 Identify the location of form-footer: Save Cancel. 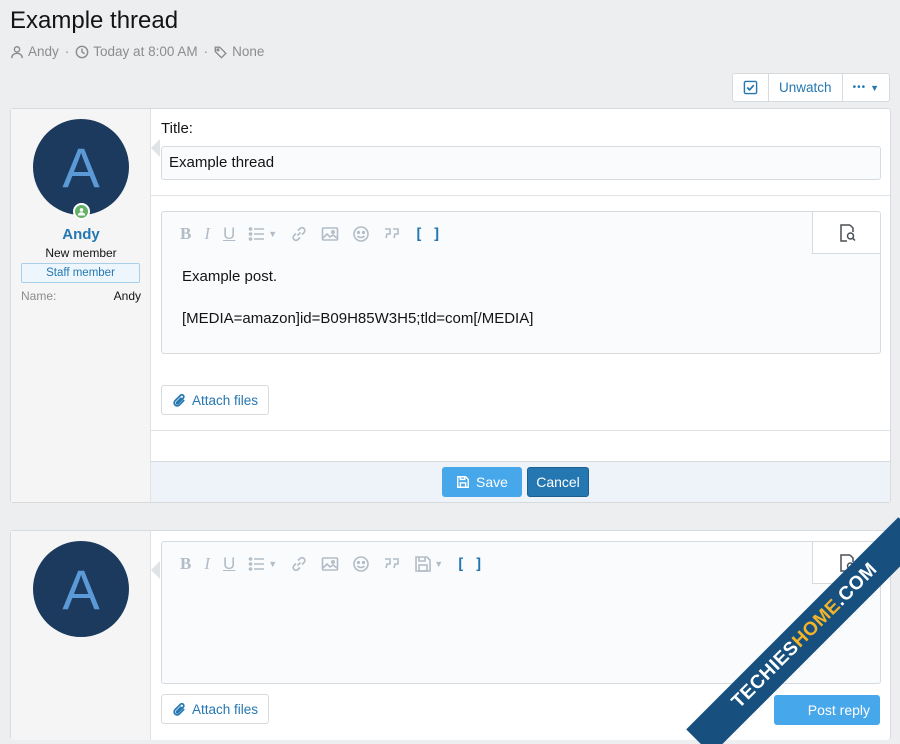
(520, 481).